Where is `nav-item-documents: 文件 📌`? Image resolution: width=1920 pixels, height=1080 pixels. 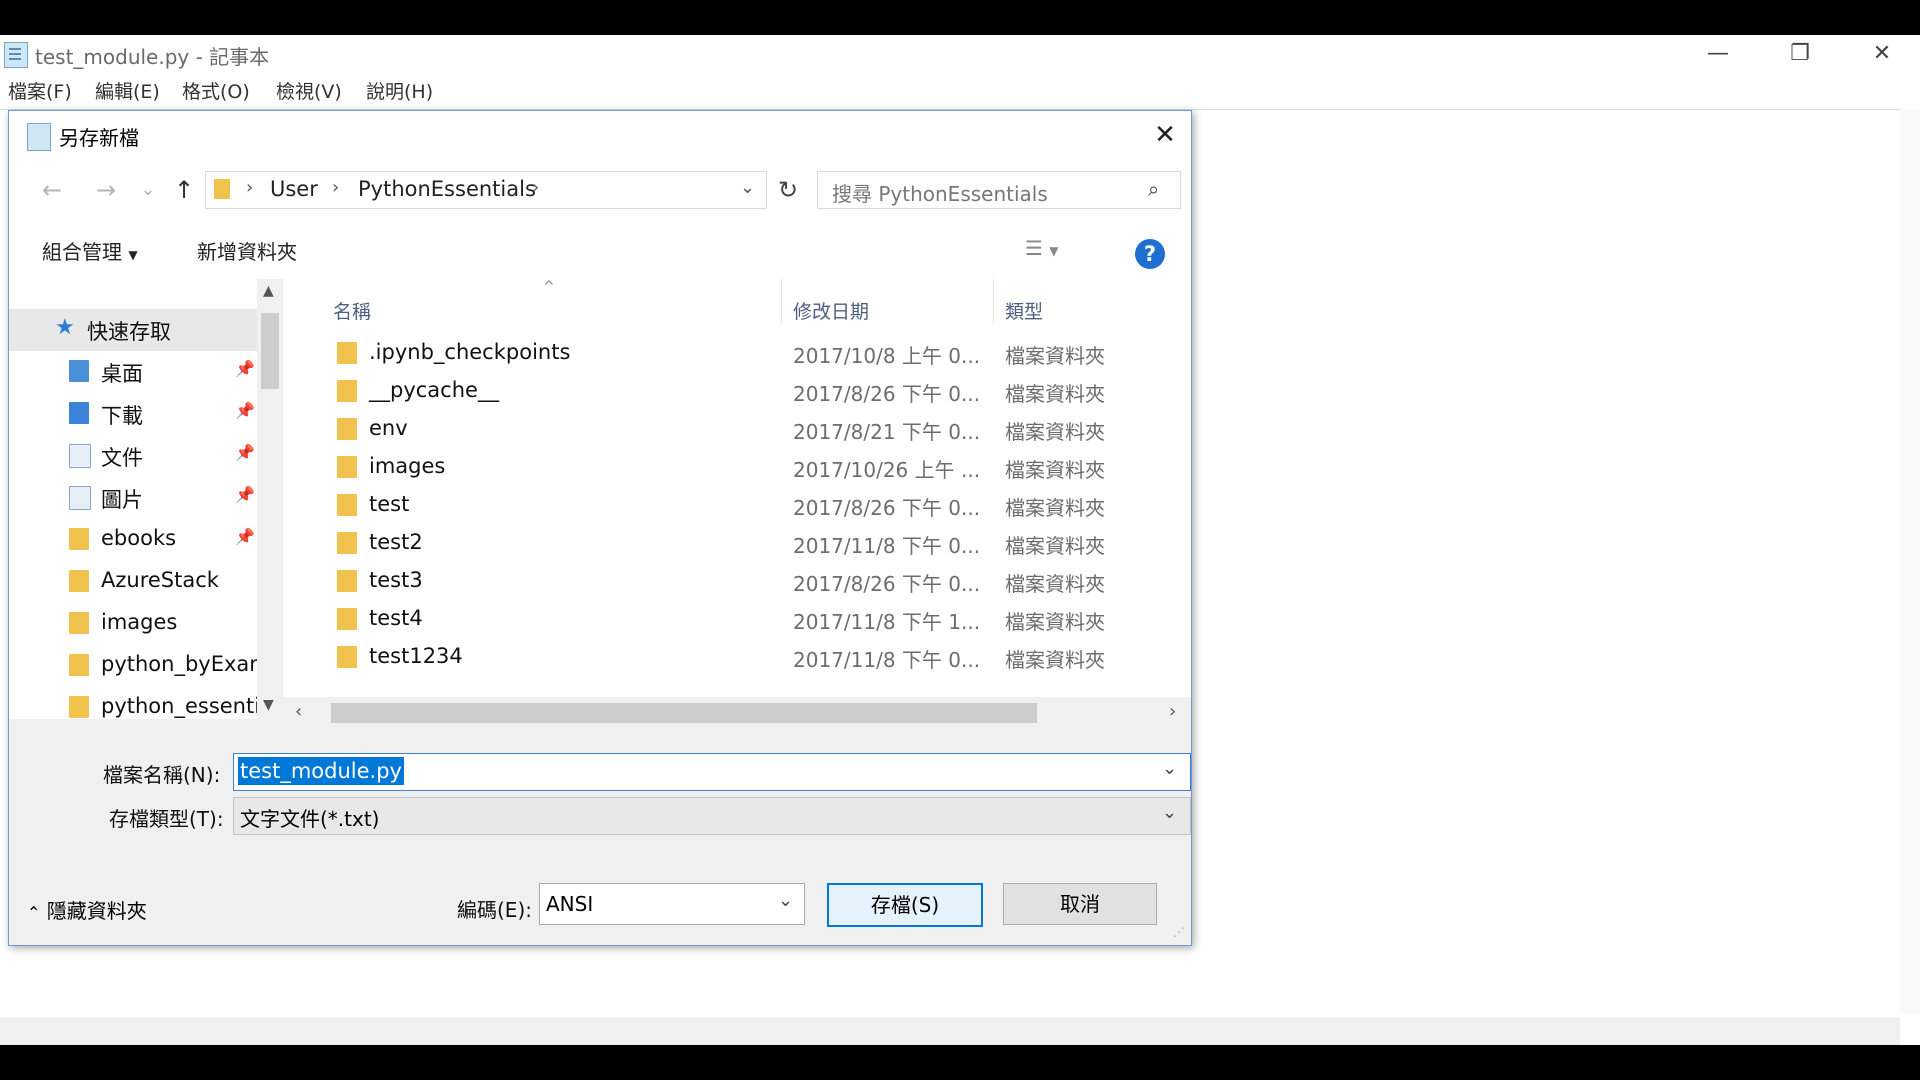 nav-item-documents: 文件 📌 is located at coordinates (133, 456).